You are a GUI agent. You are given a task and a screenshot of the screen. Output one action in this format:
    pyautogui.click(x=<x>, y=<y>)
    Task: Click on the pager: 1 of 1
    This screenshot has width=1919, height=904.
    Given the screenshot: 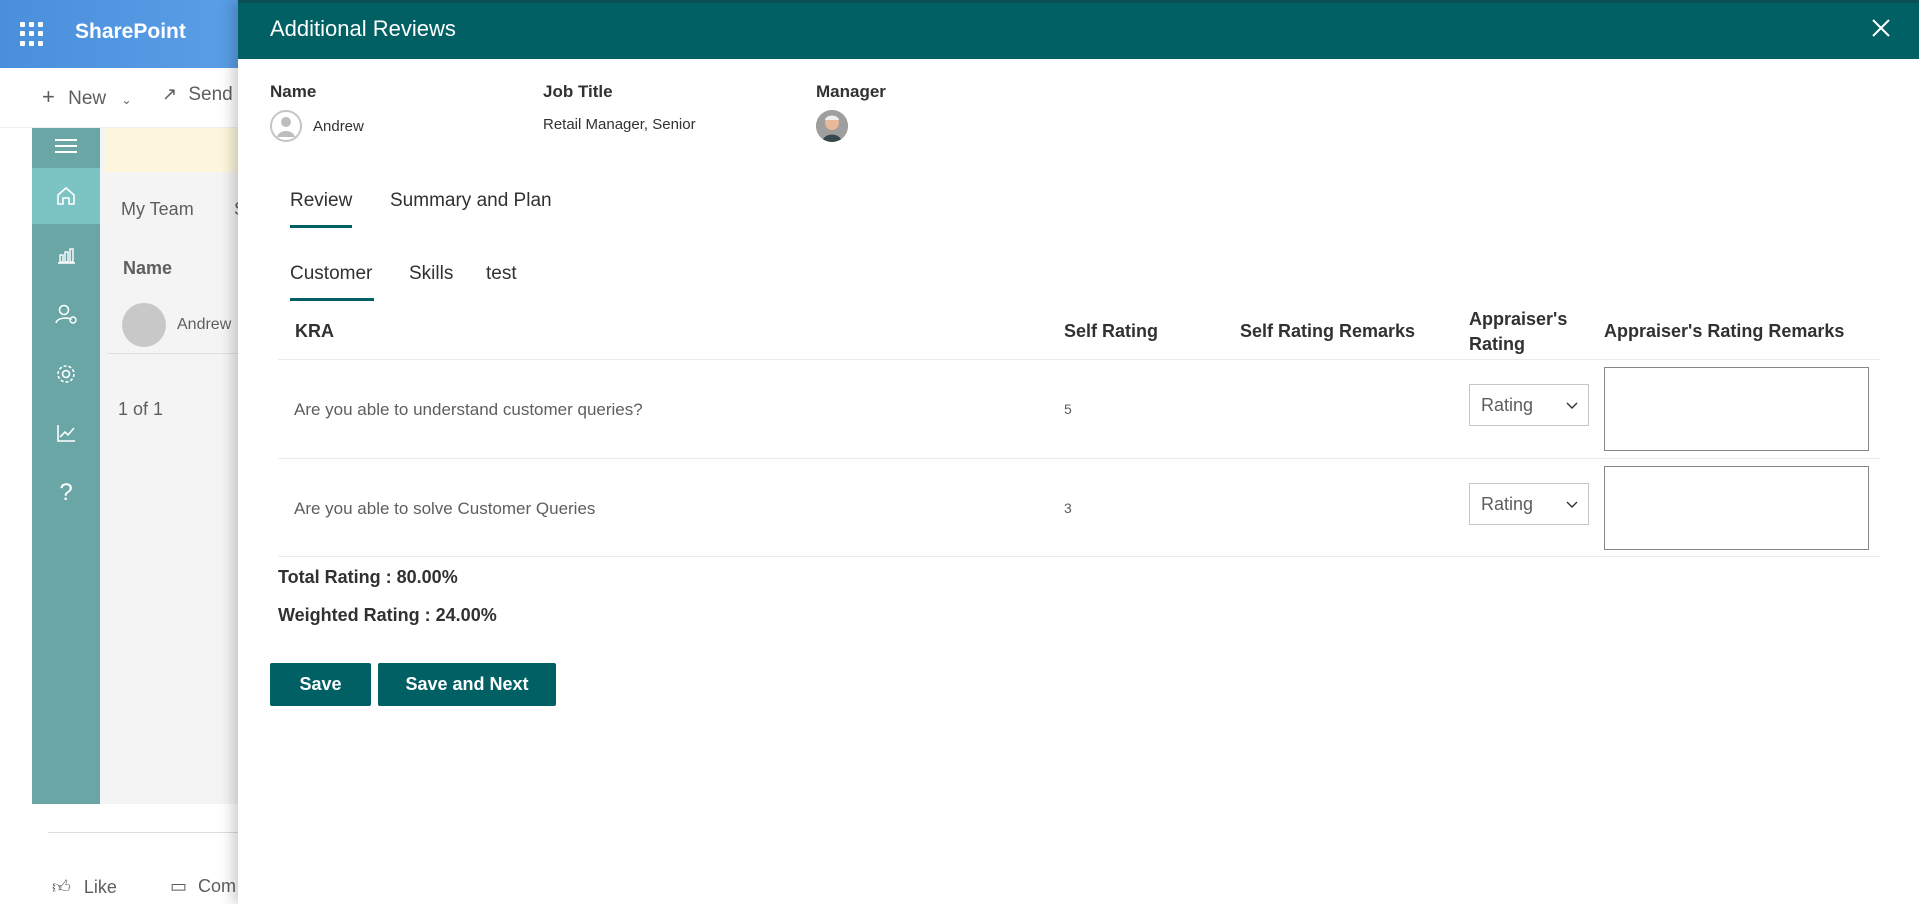 What is the action you would take?
    pyautogui.click(x=141, y=409)
    